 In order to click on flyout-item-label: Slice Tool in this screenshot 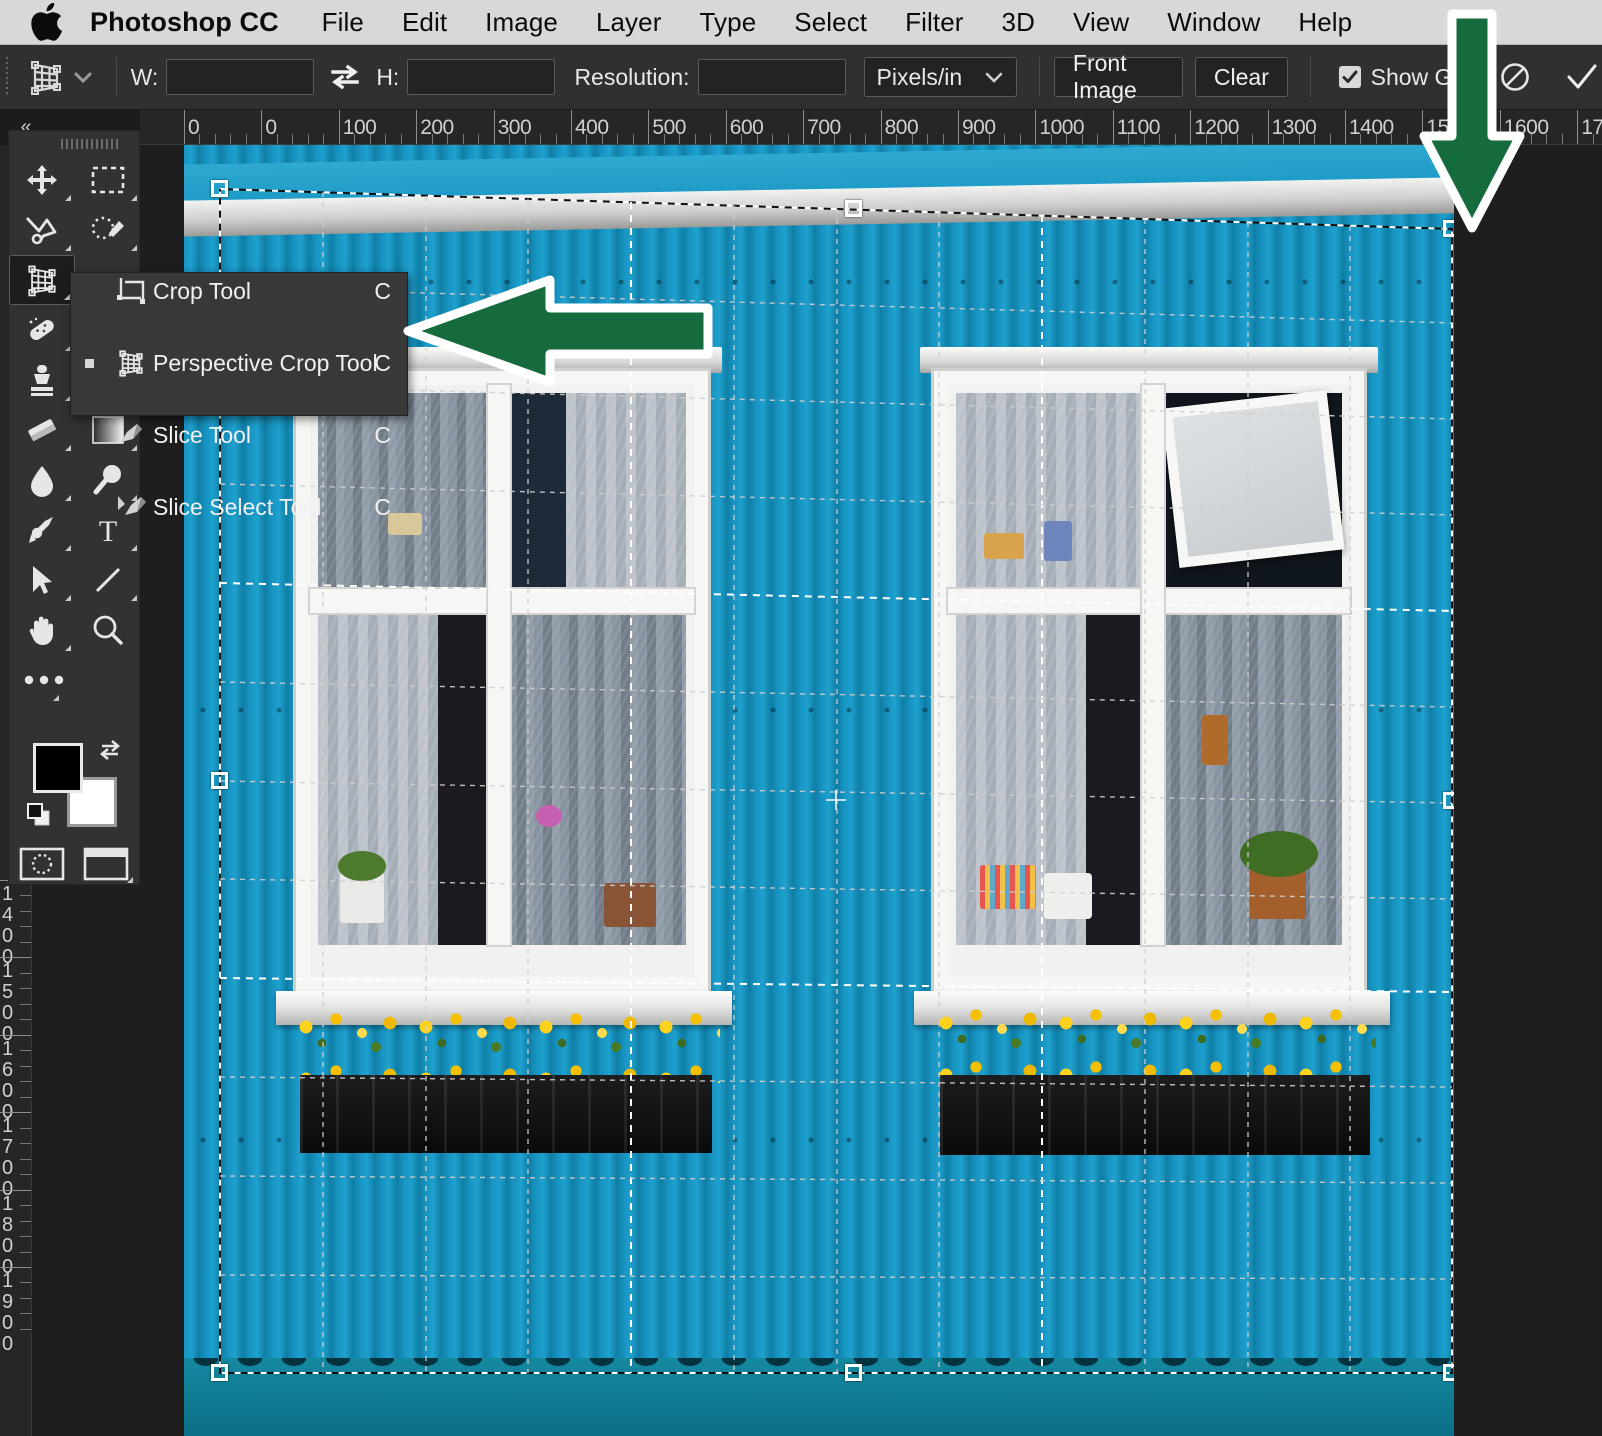, I will do `click(202, 434)`.